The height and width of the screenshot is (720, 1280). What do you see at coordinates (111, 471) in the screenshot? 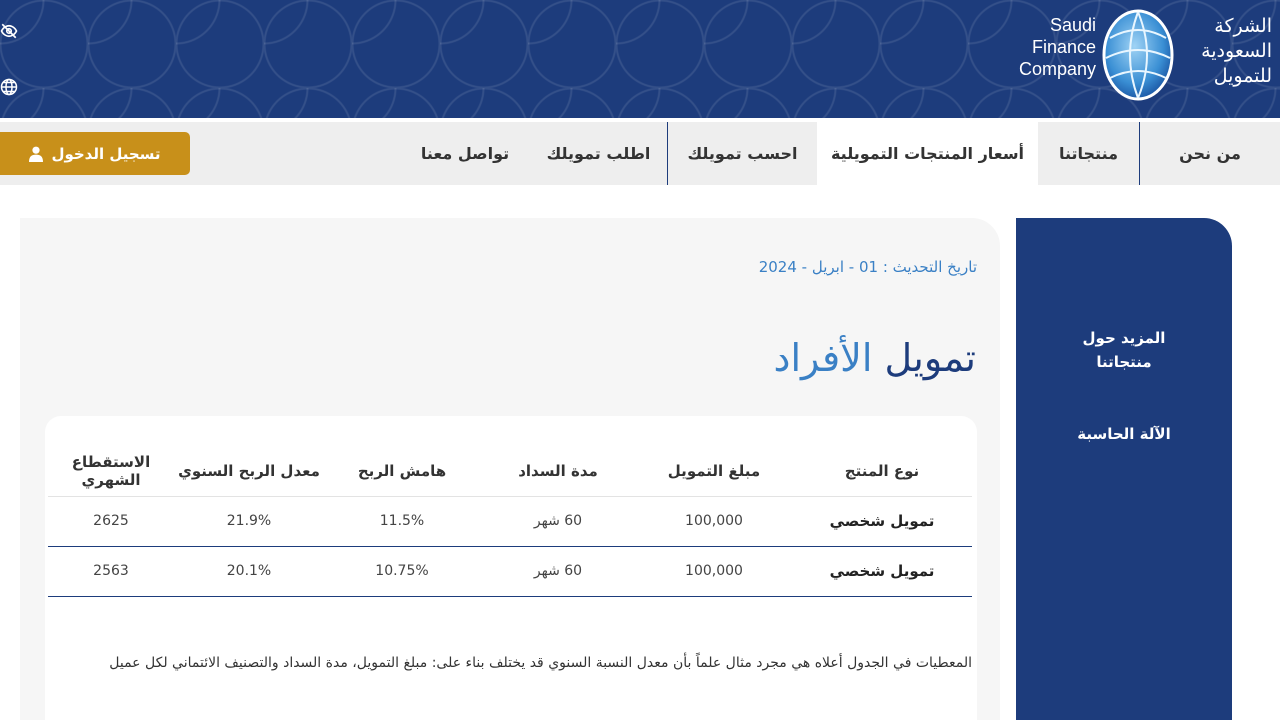
I see `header-monthly: الاستقطاع الشهري` at bounding box center [111, 471].